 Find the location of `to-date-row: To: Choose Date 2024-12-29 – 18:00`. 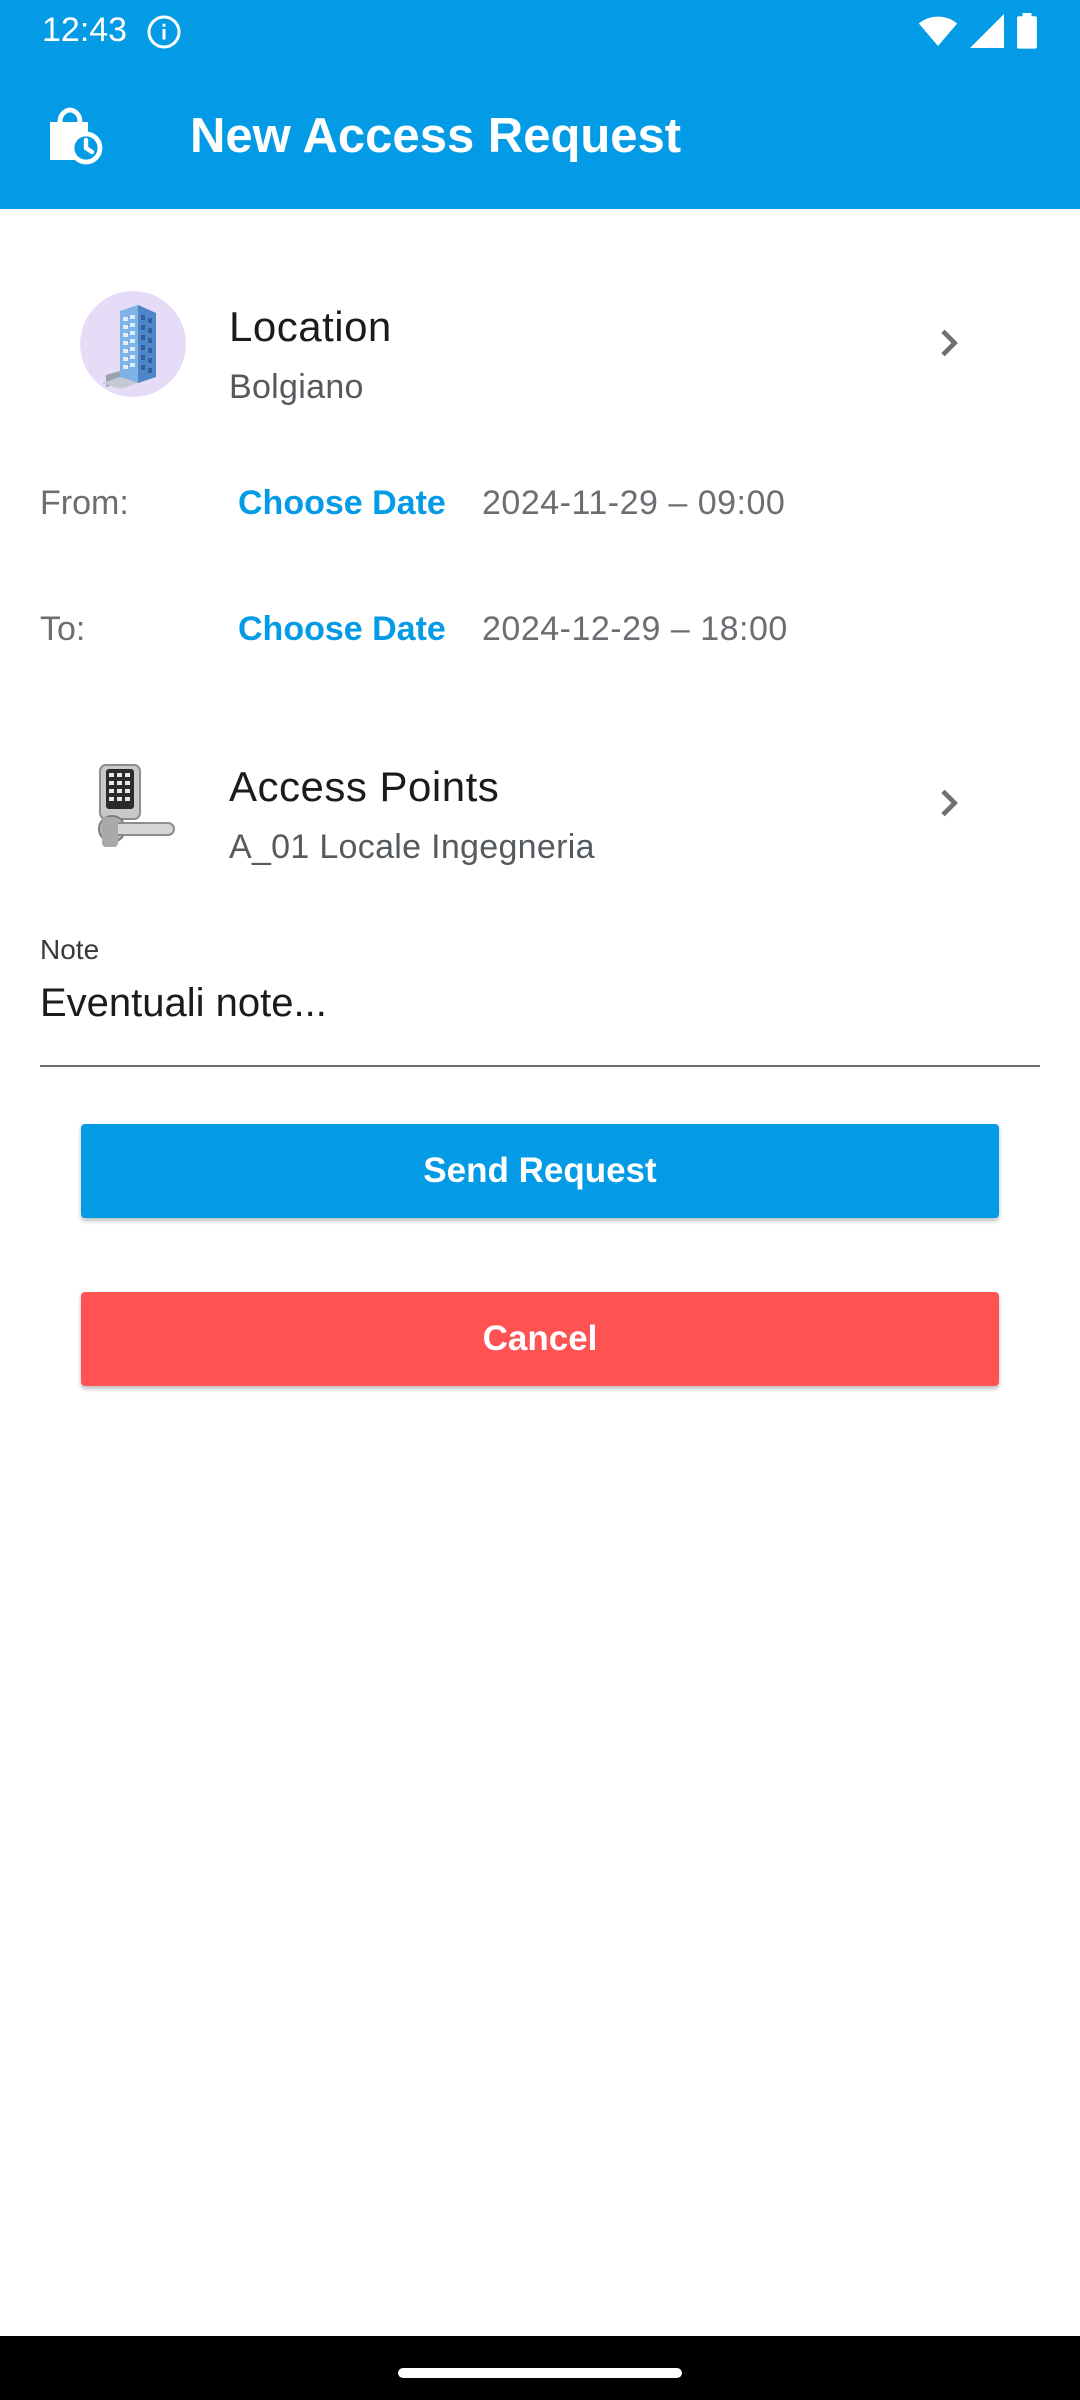

to-date-row: To: Choose Date 2024-12-29 – 18:00 is located at coordinates (540, 628).